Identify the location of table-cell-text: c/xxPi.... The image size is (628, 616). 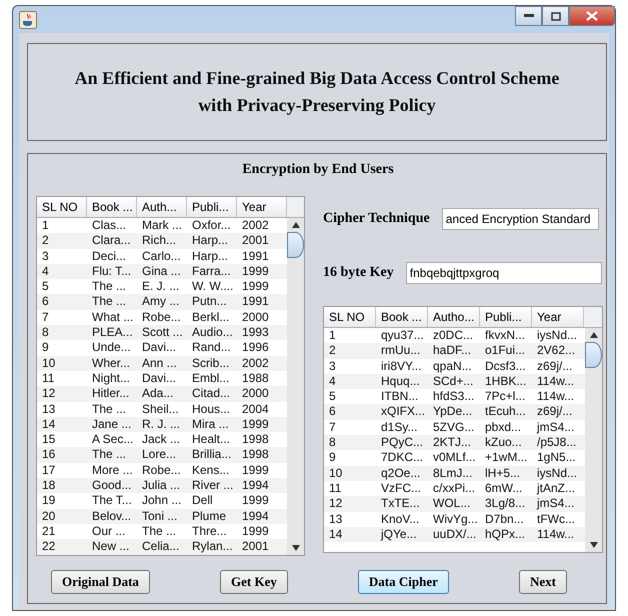
(454, 488).